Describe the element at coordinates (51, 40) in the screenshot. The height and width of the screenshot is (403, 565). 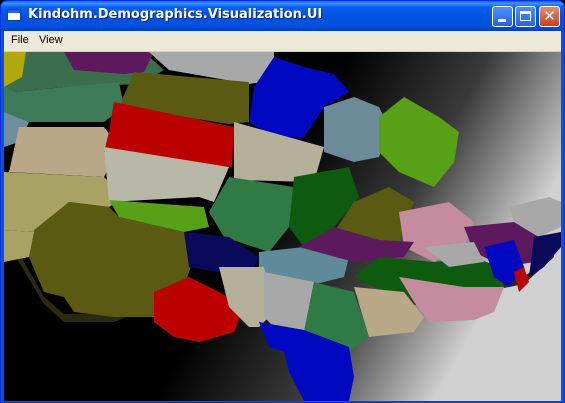
I see `menu-view: View` at that location.